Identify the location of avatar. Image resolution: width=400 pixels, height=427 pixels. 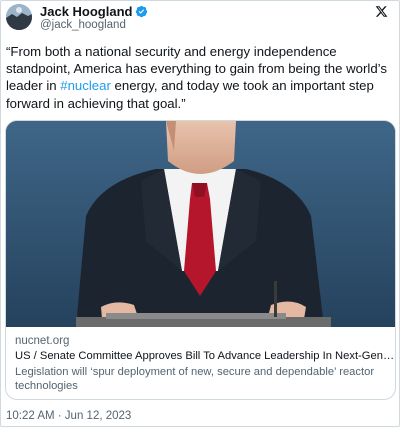
(19, 17).